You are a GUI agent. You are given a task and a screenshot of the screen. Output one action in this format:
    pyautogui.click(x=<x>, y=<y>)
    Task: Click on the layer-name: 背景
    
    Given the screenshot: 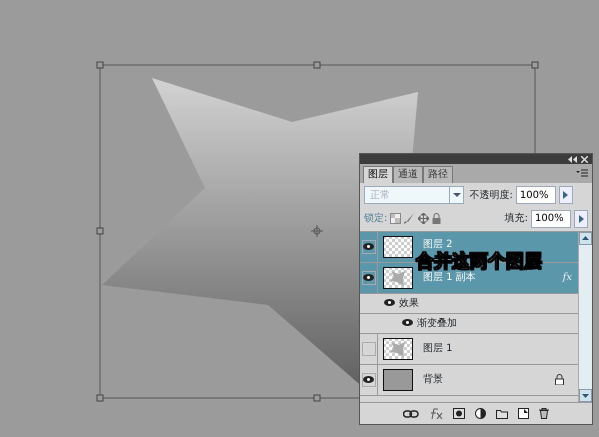 What is the action you would take?
    pyautogui.click(x=433, y=379)
    